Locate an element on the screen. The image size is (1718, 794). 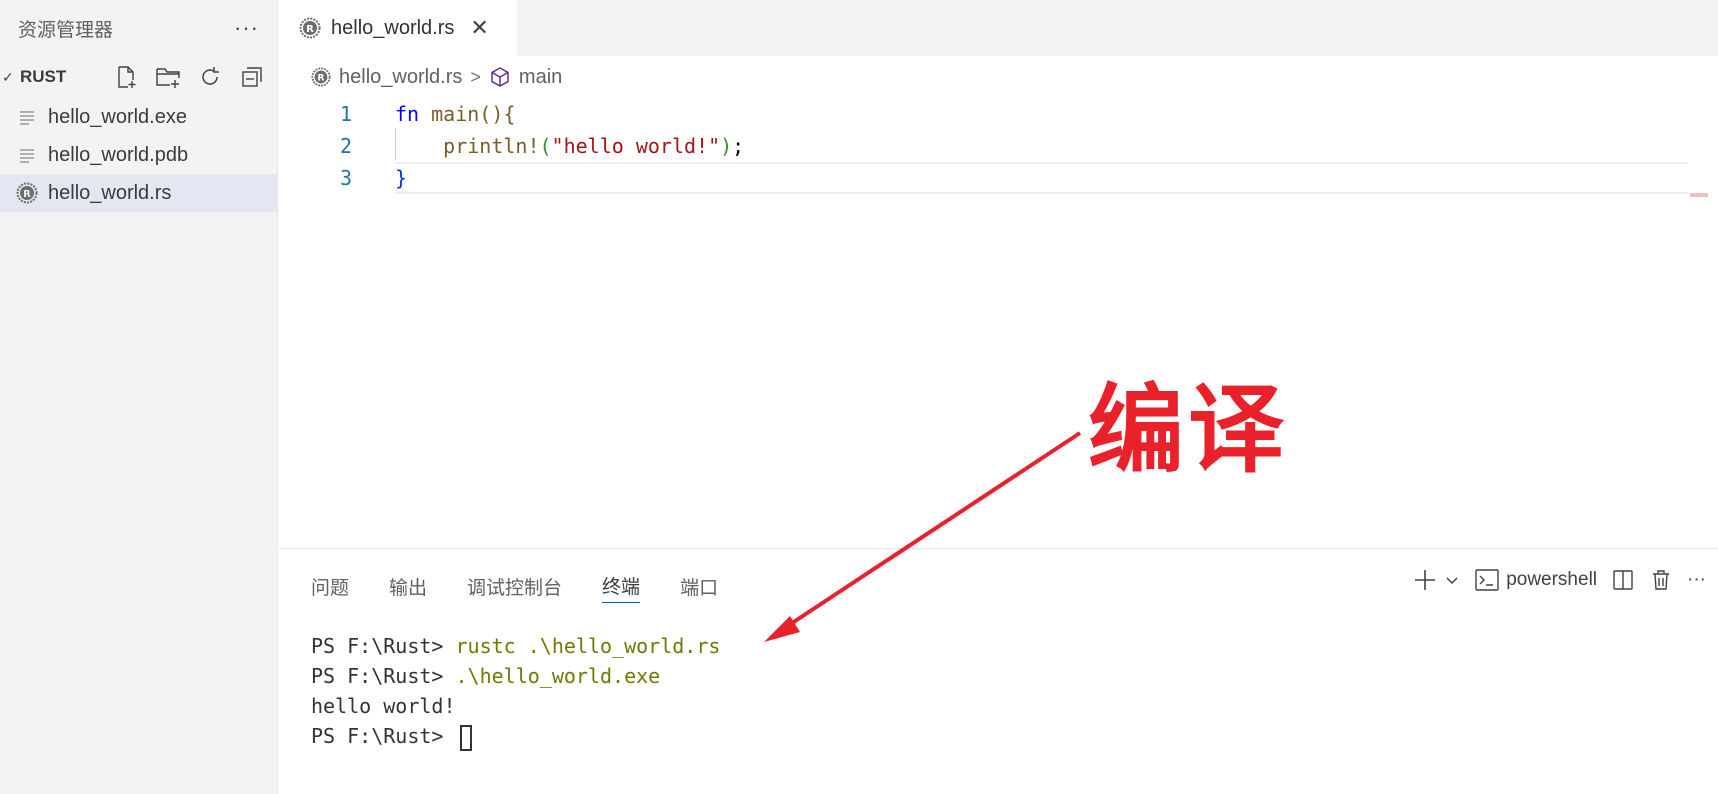
breadcrumb: R hello_world.rs > main is located at coordinates (998, 77).